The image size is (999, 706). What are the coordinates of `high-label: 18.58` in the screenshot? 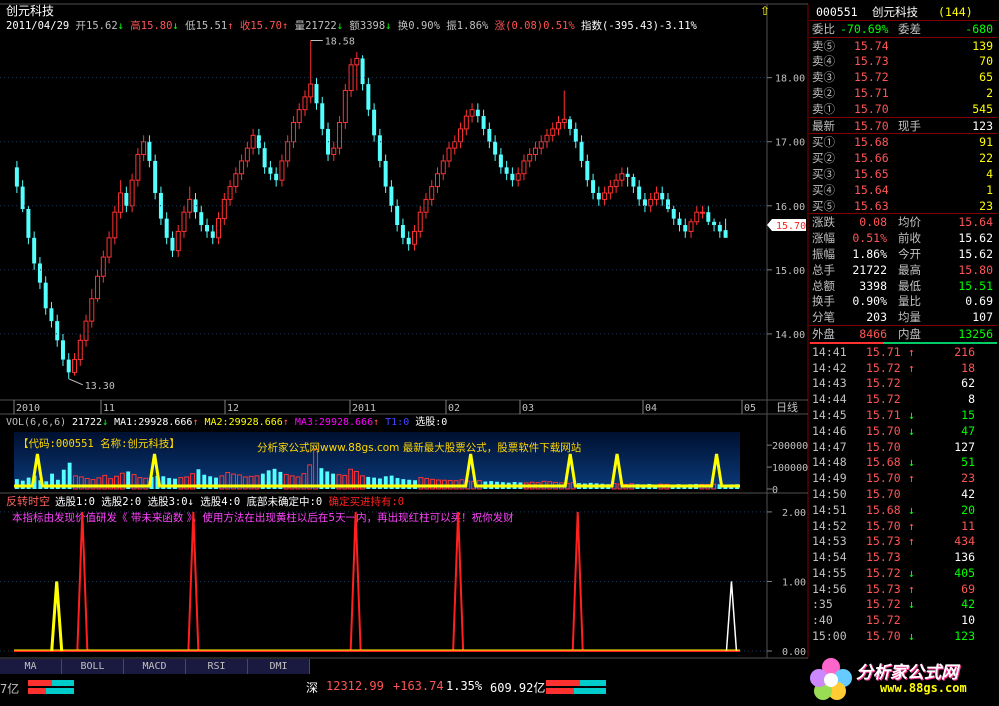 It's located at (340, 42).